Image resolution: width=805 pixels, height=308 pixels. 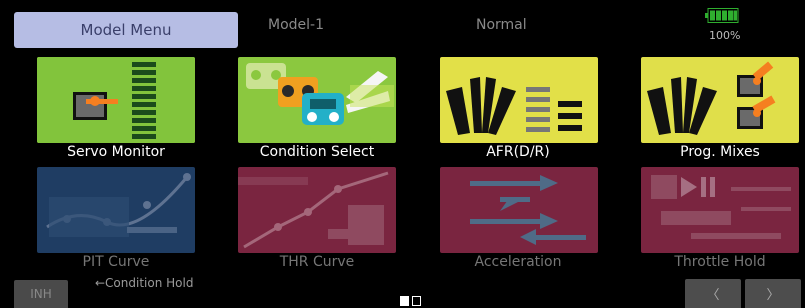 I want to click on model-menu-tab: Model Menu, so click(x=126, y=30).